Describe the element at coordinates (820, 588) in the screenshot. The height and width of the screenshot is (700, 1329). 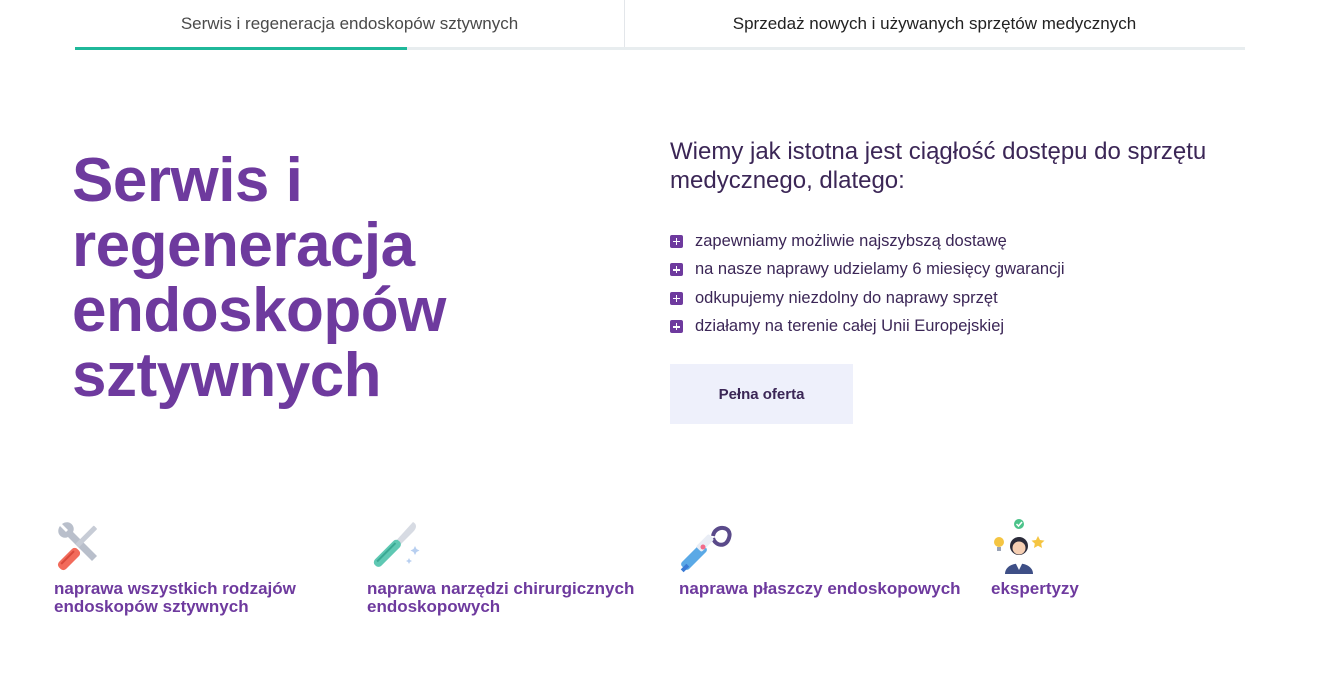
I see `feature-label: naprawa płaszczy endoskopowych` at that location.